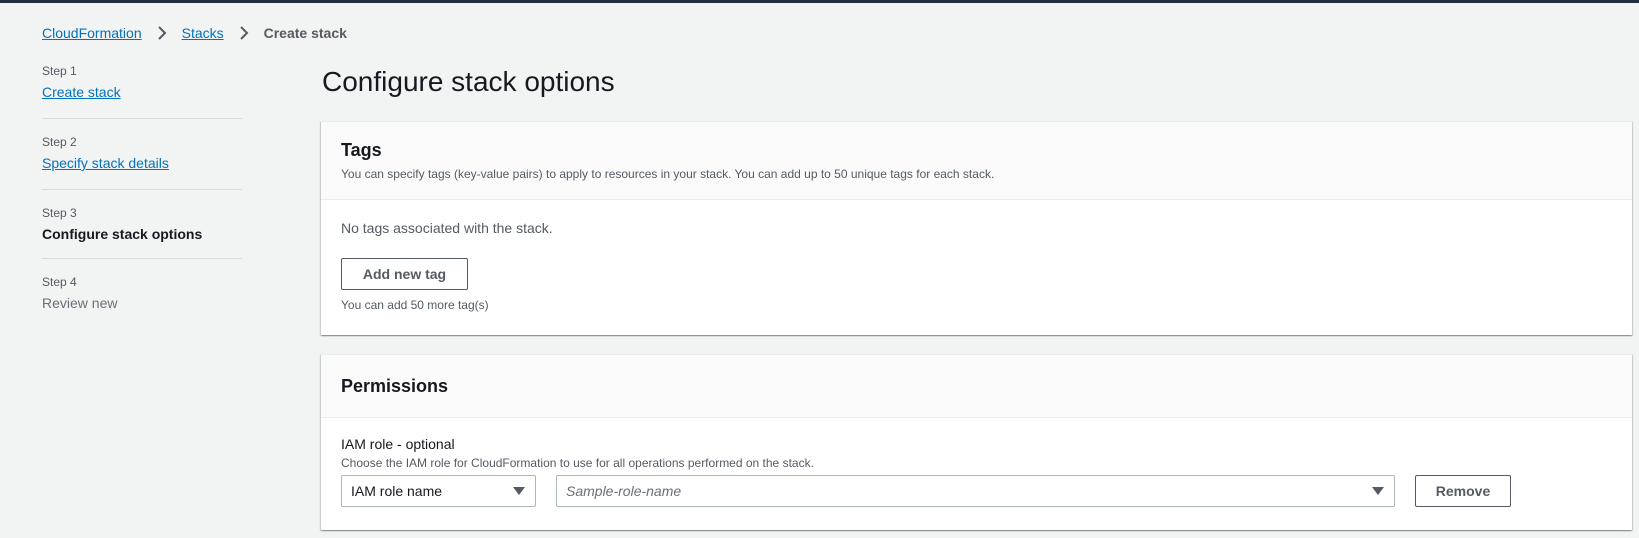 This screenshot has width=1639, height=538. What do you see at coordinates (415, 305) in the screenshot?
I see `tags-limit-hint: You can add 50 more tag(s)` at bounding box center [415, 305].